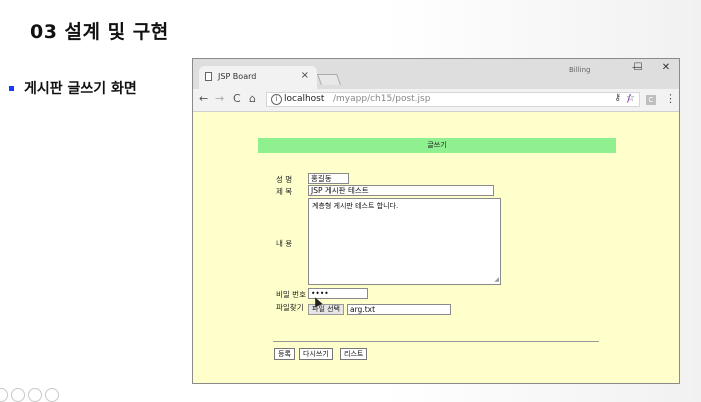 This screenshot has width=701, height=402. What do you see at coordinates (208, 76) in the screenshot?
I see `document-icon` at bounding box center [208, 76].